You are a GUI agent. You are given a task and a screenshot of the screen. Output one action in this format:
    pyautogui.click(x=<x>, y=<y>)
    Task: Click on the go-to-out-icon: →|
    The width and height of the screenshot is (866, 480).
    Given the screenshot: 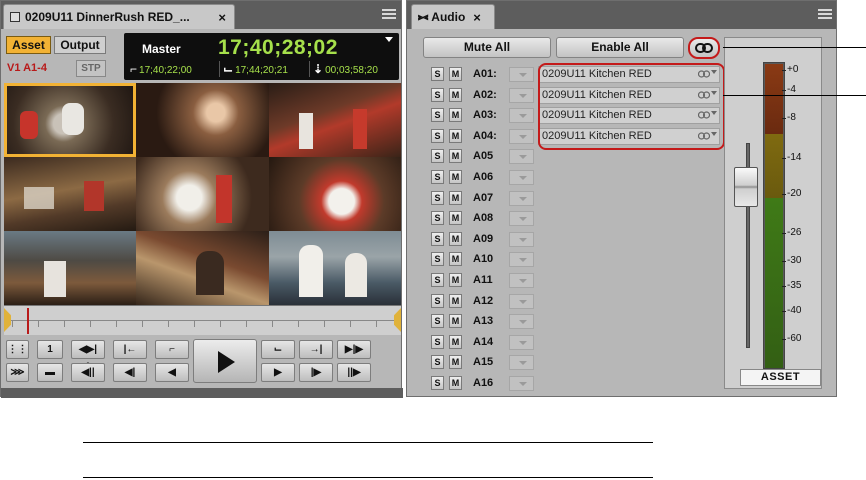 What is the action you would take?
    pyautogui.click(x=316, y=349)
    